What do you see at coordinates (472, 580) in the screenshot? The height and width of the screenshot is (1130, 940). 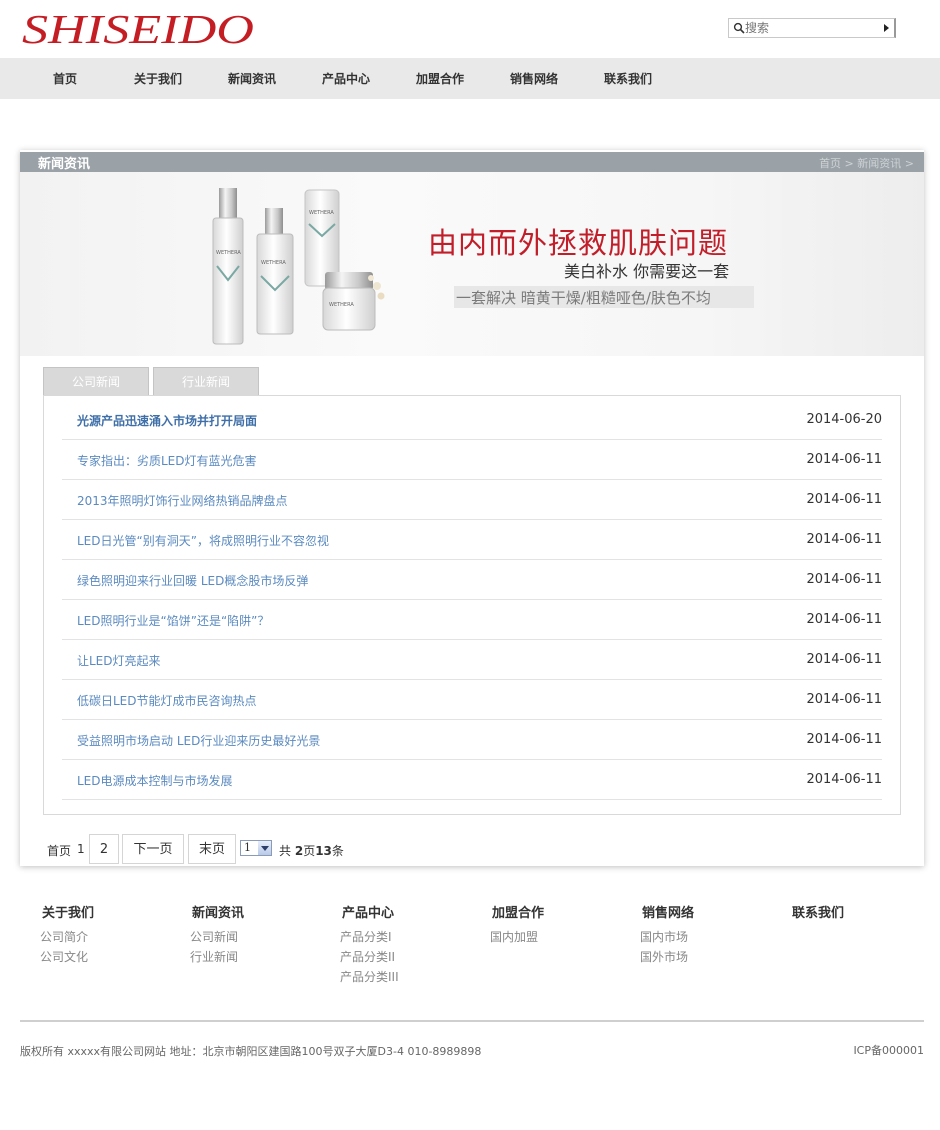 I see `news-row: 绿色照明迎来行业回暖 LED概念股市场反弹 2014-06-11` at bounding box center [472, 580].